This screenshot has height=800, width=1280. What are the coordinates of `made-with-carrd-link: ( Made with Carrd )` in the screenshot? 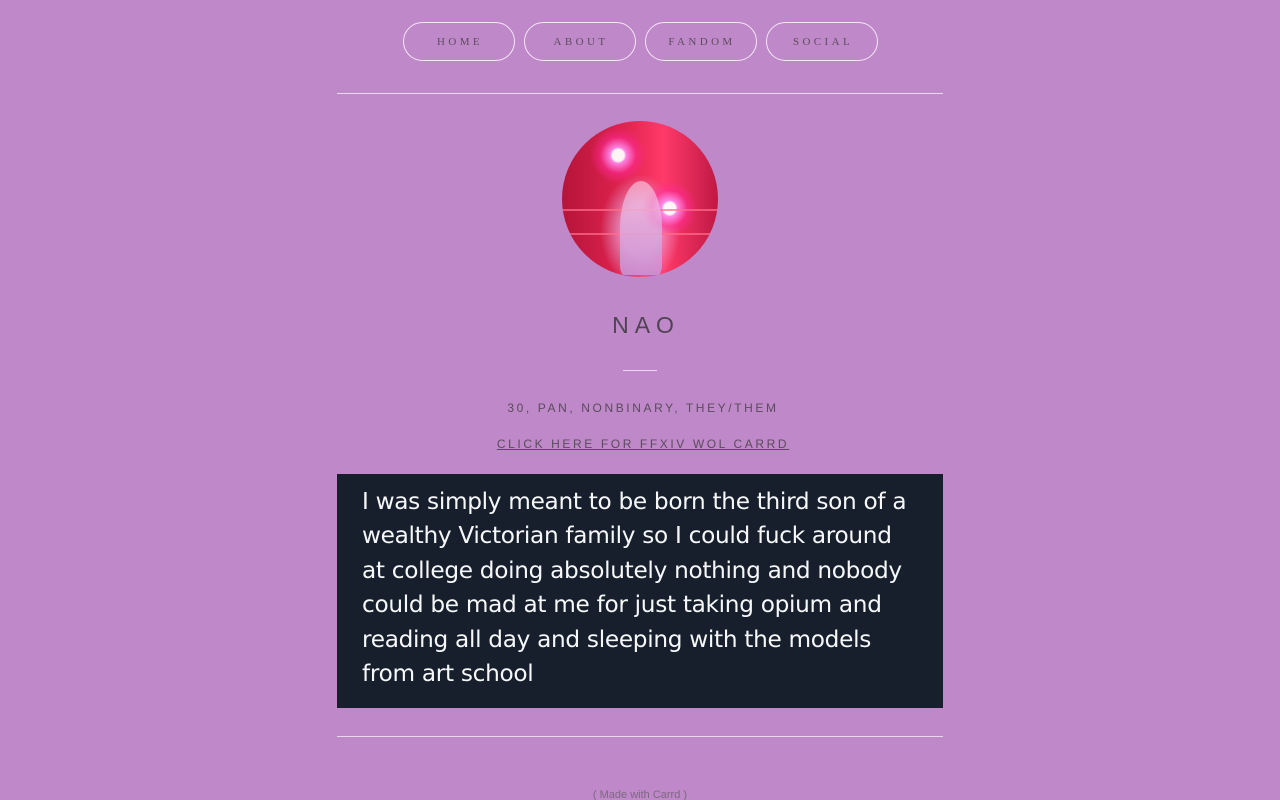 It's located at (640, 794).